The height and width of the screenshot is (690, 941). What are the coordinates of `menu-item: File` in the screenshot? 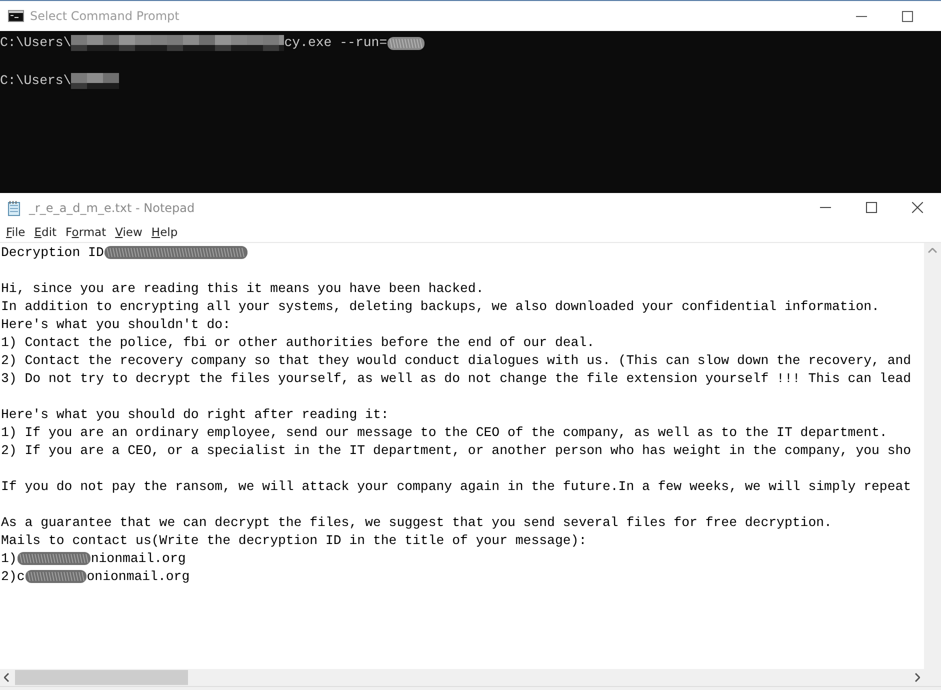 It's located at (15, 232).